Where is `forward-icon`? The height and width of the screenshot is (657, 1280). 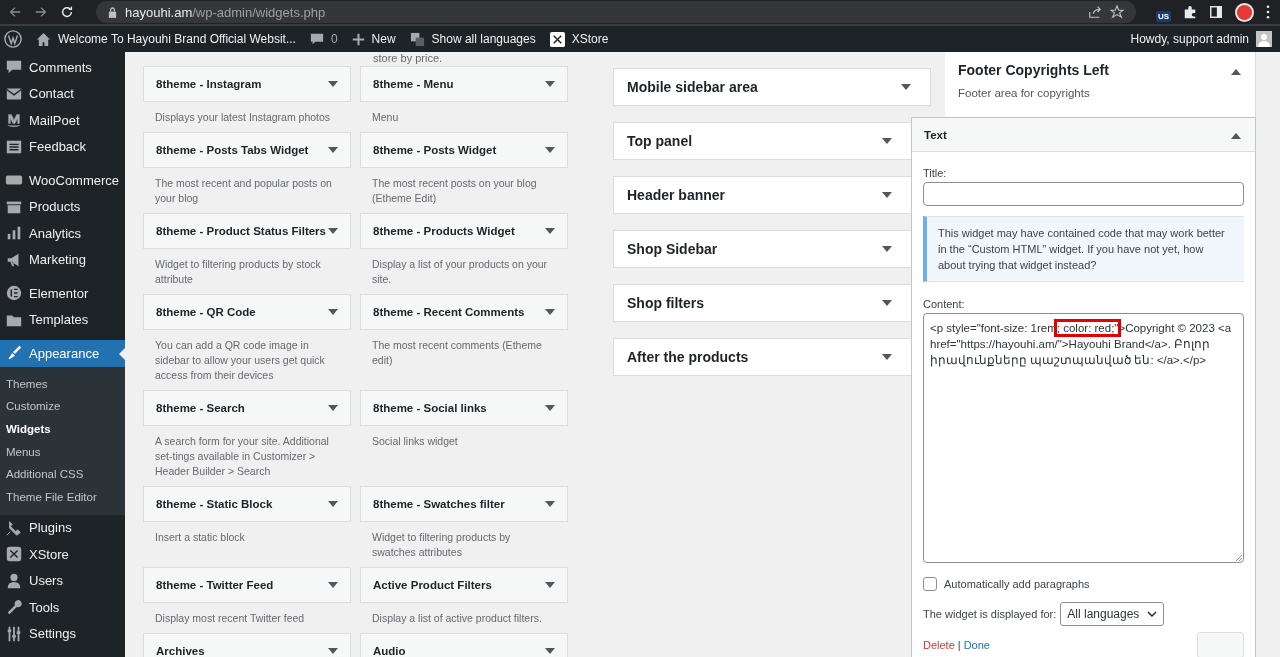 forward-icon is located at coordinates (41, 12).